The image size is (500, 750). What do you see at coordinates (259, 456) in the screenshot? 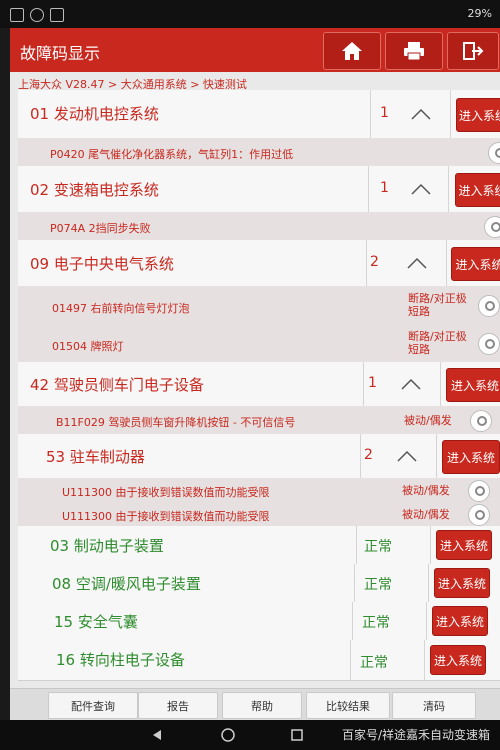
I see `system-row: 53 驻车制动器 2 进入系统` at bounding box center [259, 456].